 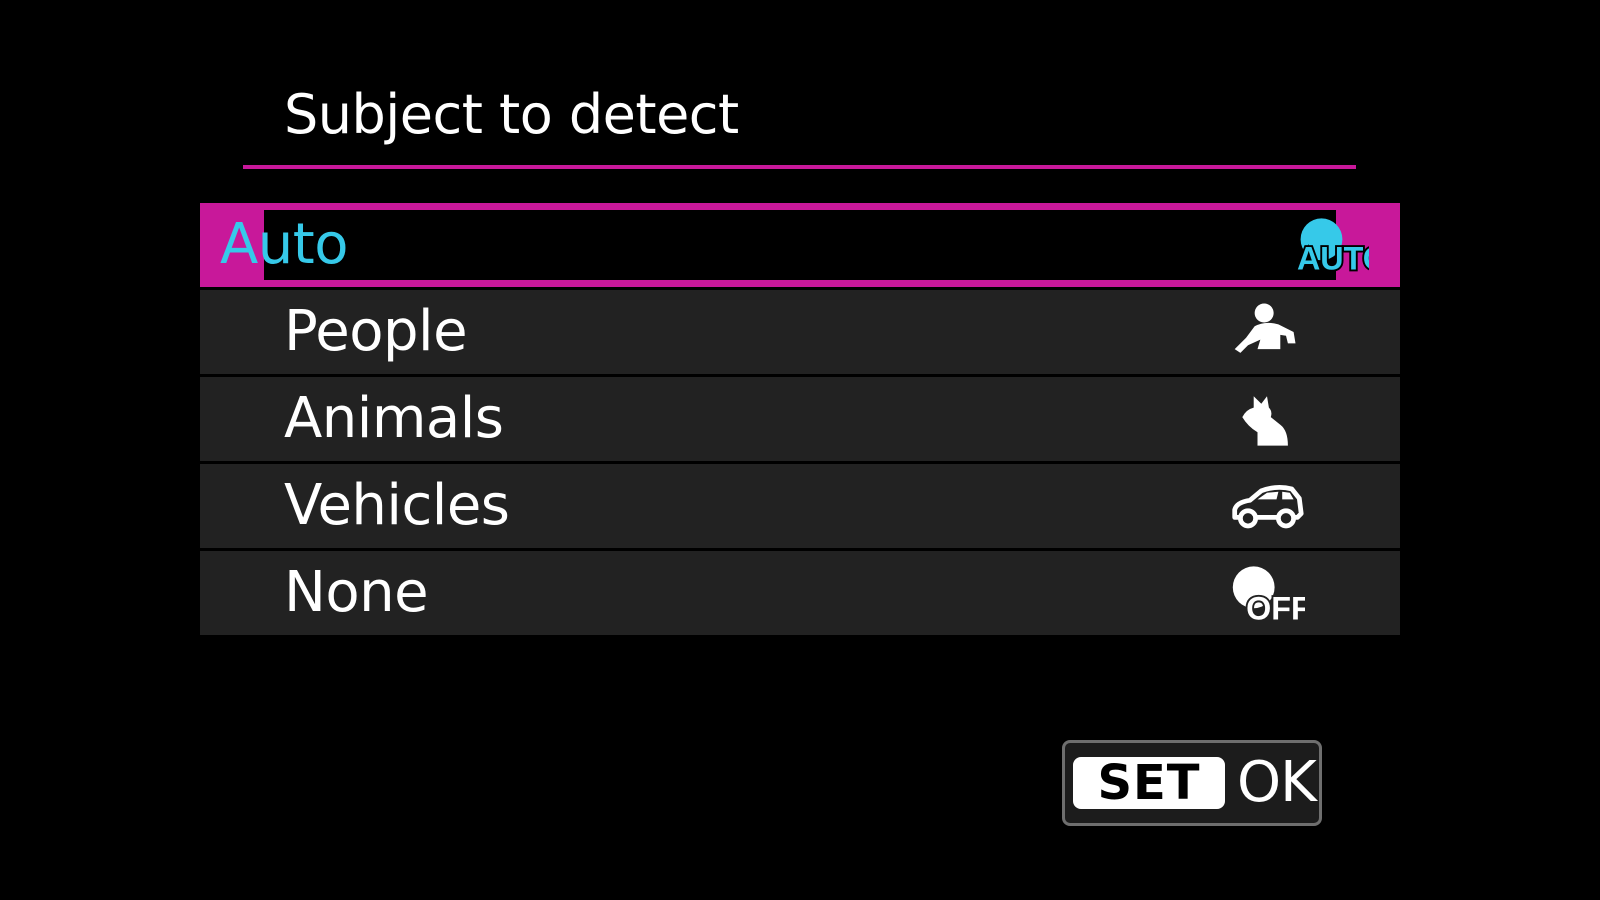 I want to click on option-label: Animals, so click(x=394, y=418).